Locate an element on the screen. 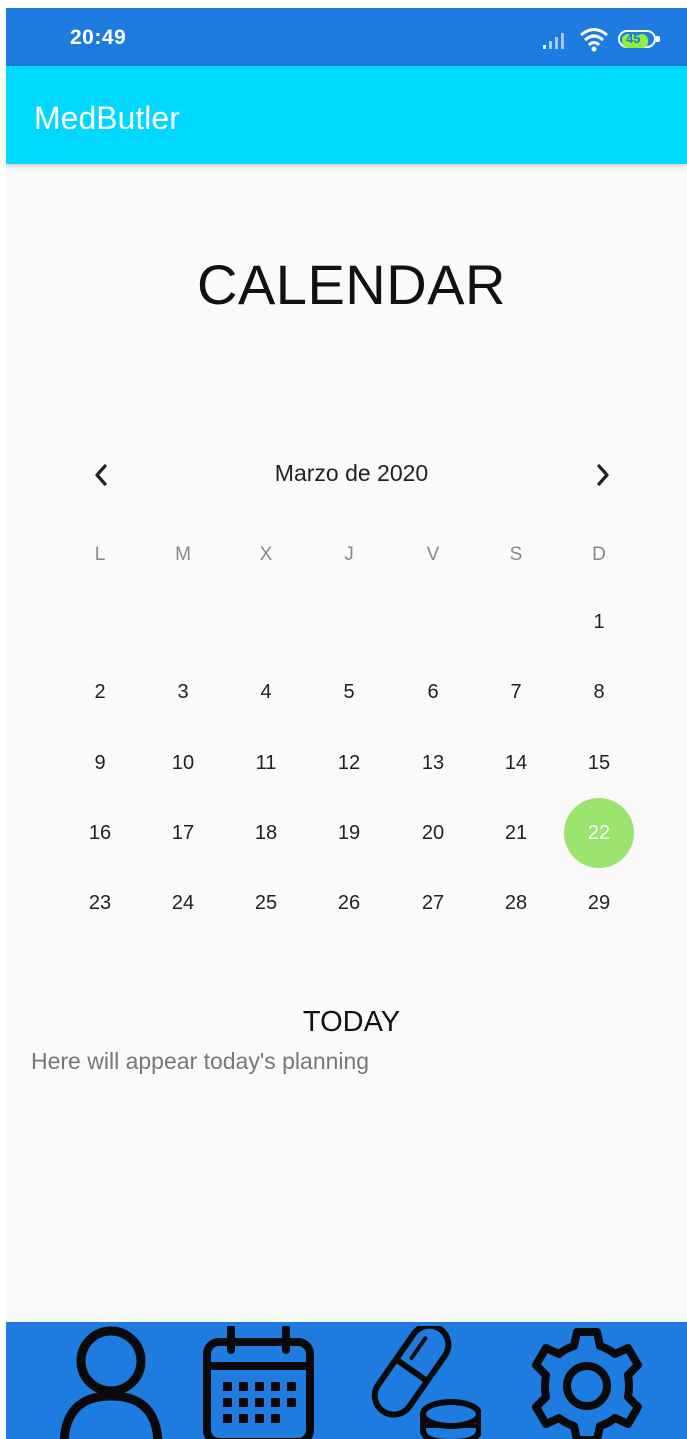  settings-icon is located at coordinates (587, 1382).